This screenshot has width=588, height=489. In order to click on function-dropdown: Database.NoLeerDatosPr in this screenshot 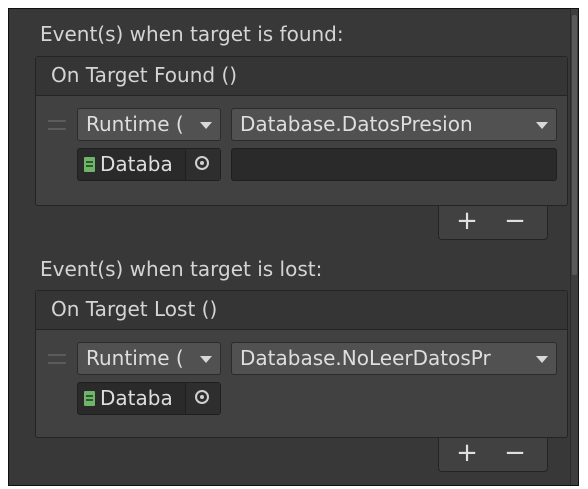, I will do `click(394, 358)`.